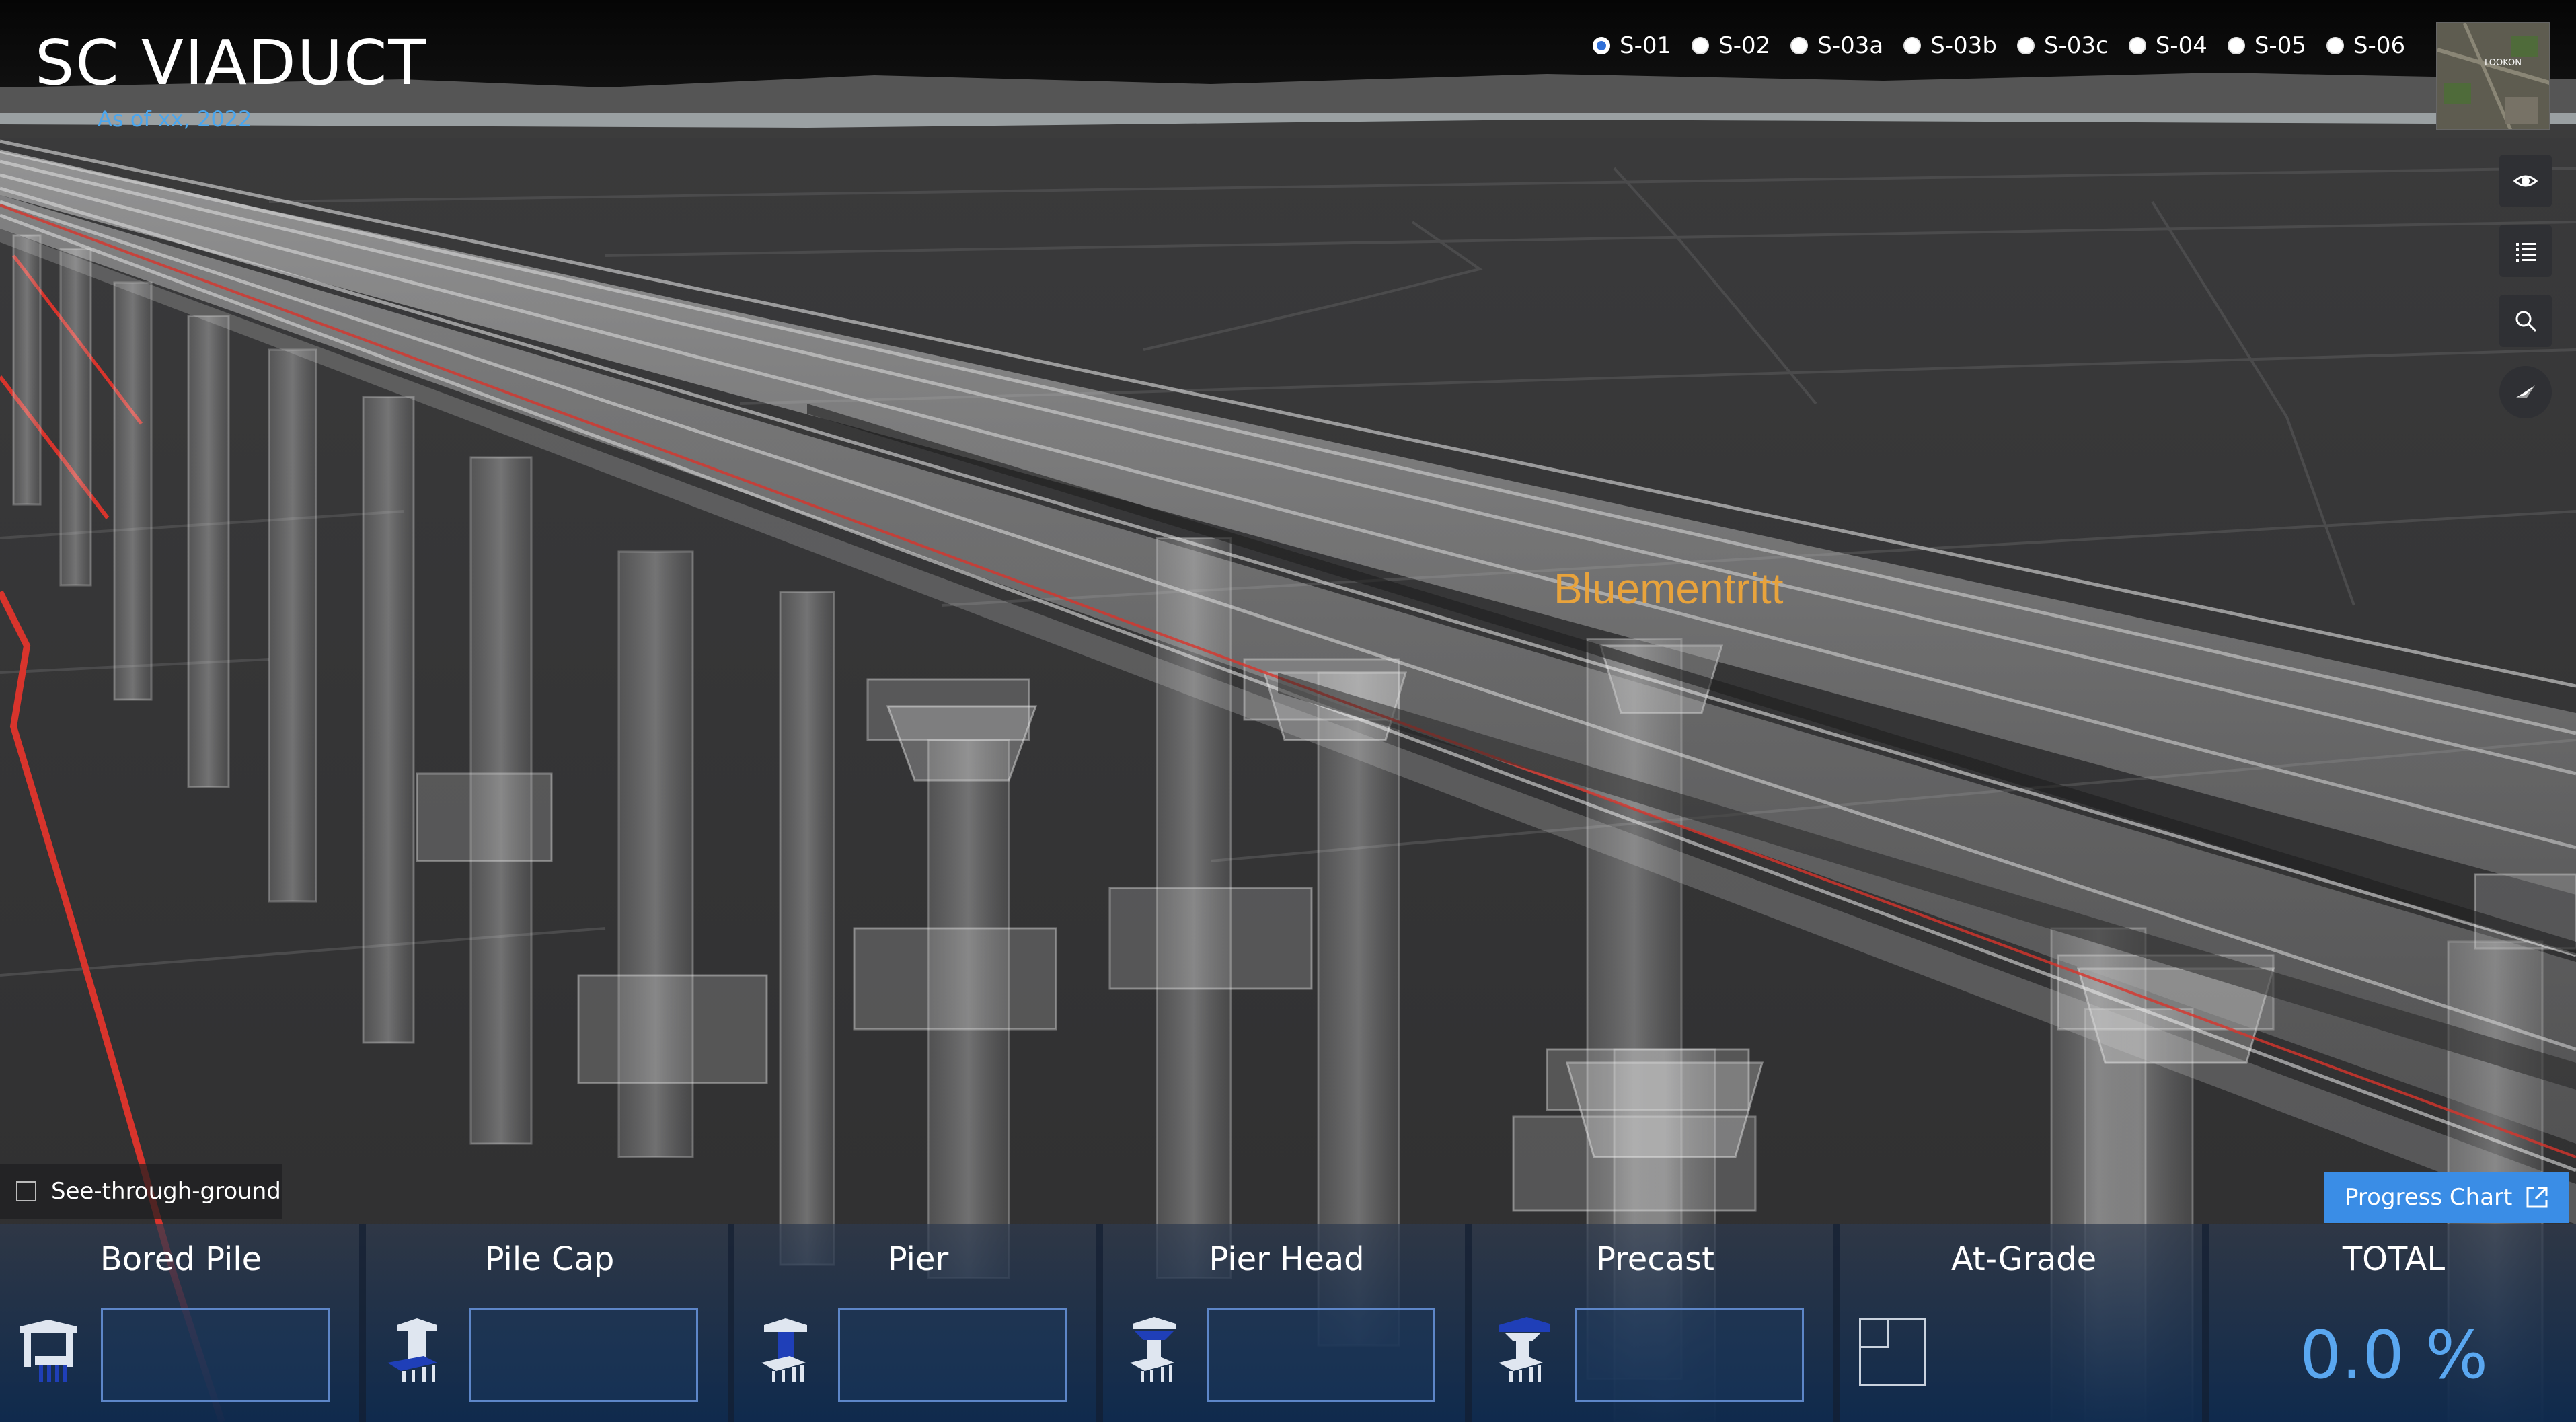  What do you see at coordinates (1646, 45) in the screenshot?
I see `segment-label: S-01` at bounding box center [1646, 45].